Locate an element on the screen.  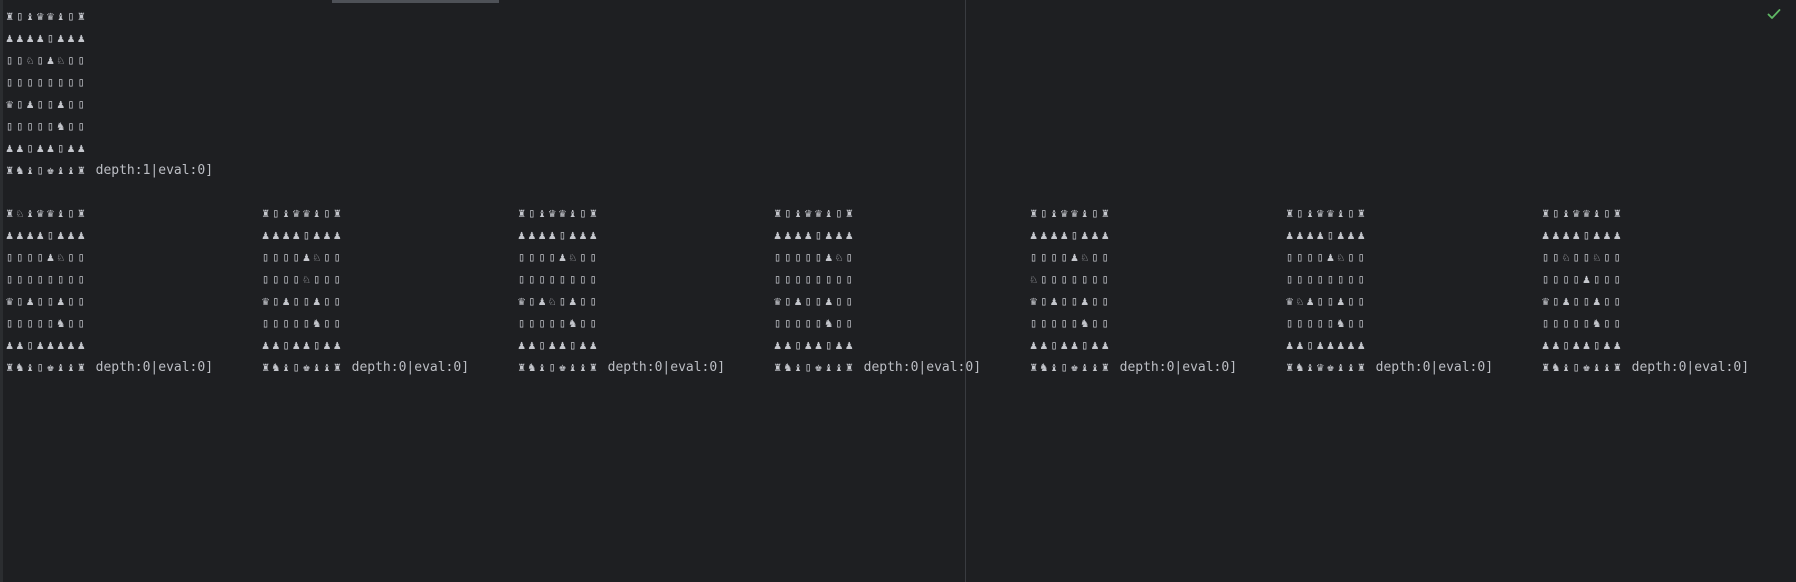
board-row: ♘▯▯▯▯▯▯▯ is located at coordinates (1133, 279).